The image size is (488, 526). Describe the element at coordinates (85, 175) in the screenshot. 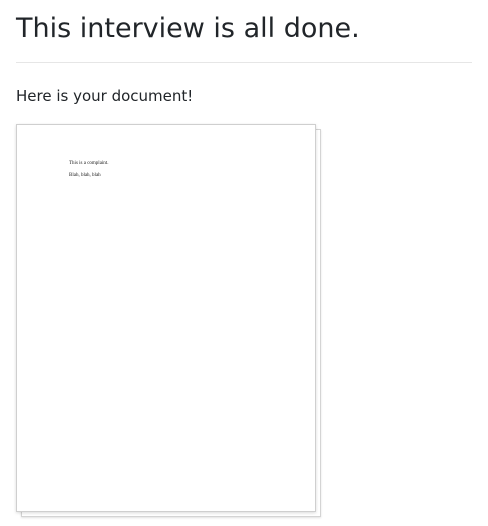

I see `document-text-line: Blah, blah, blah` at that location.